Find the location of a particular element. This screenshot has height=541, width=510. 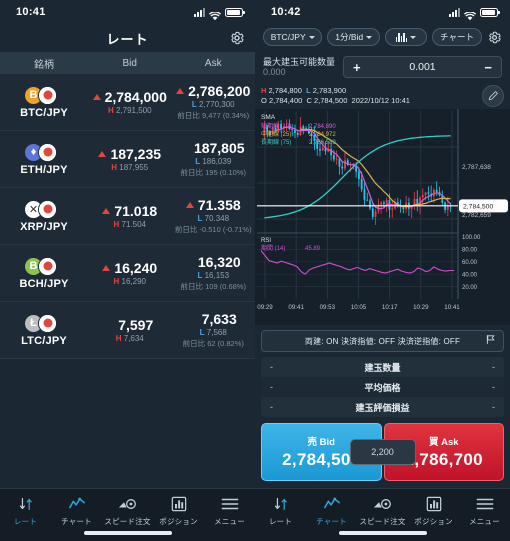

ask-low: L 70.348 is located at coordinates (213, 218).